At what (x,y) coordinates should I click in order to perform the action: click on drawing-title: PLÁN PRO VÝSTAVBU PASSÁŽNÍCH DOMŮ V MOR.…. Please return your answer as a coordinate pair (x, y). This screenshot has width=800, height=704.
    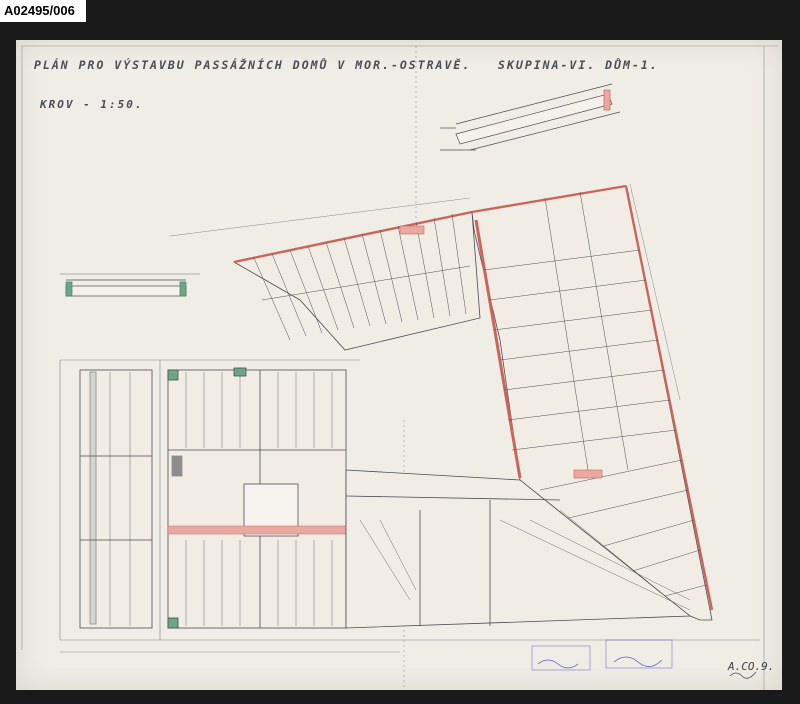
    Looking at the image, I should click on (346, 65).